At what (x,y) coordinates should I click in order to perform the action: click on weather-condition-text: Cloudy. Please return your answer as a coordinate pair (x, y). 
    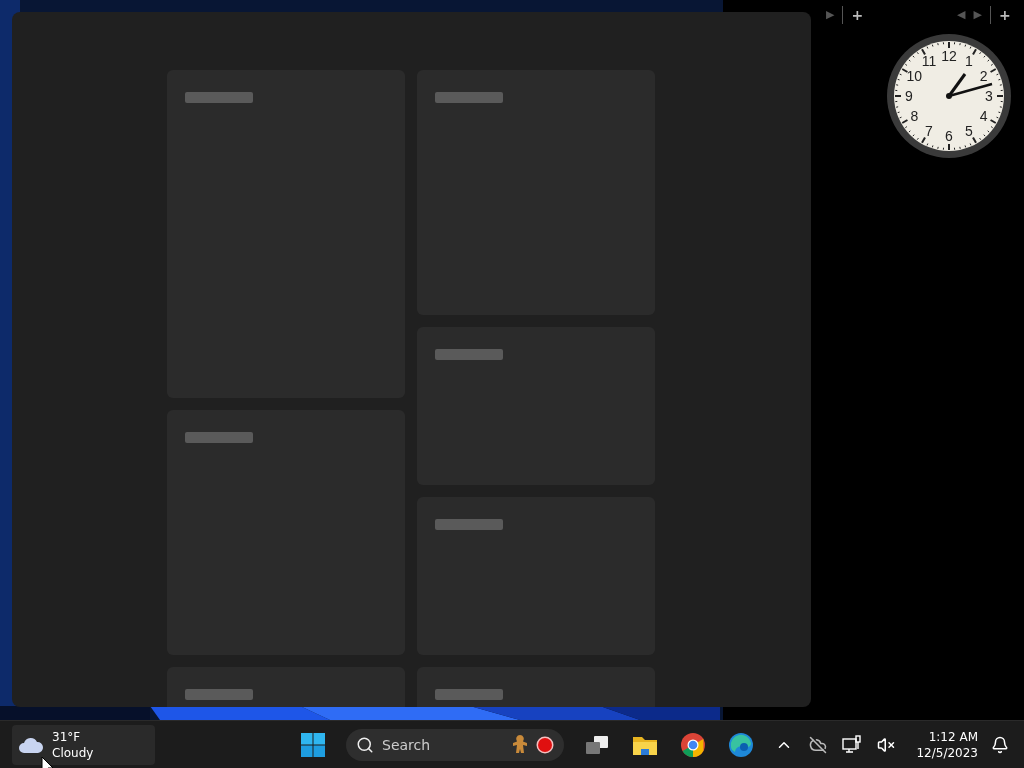
    Looking at the image, I should click on (73, 752).